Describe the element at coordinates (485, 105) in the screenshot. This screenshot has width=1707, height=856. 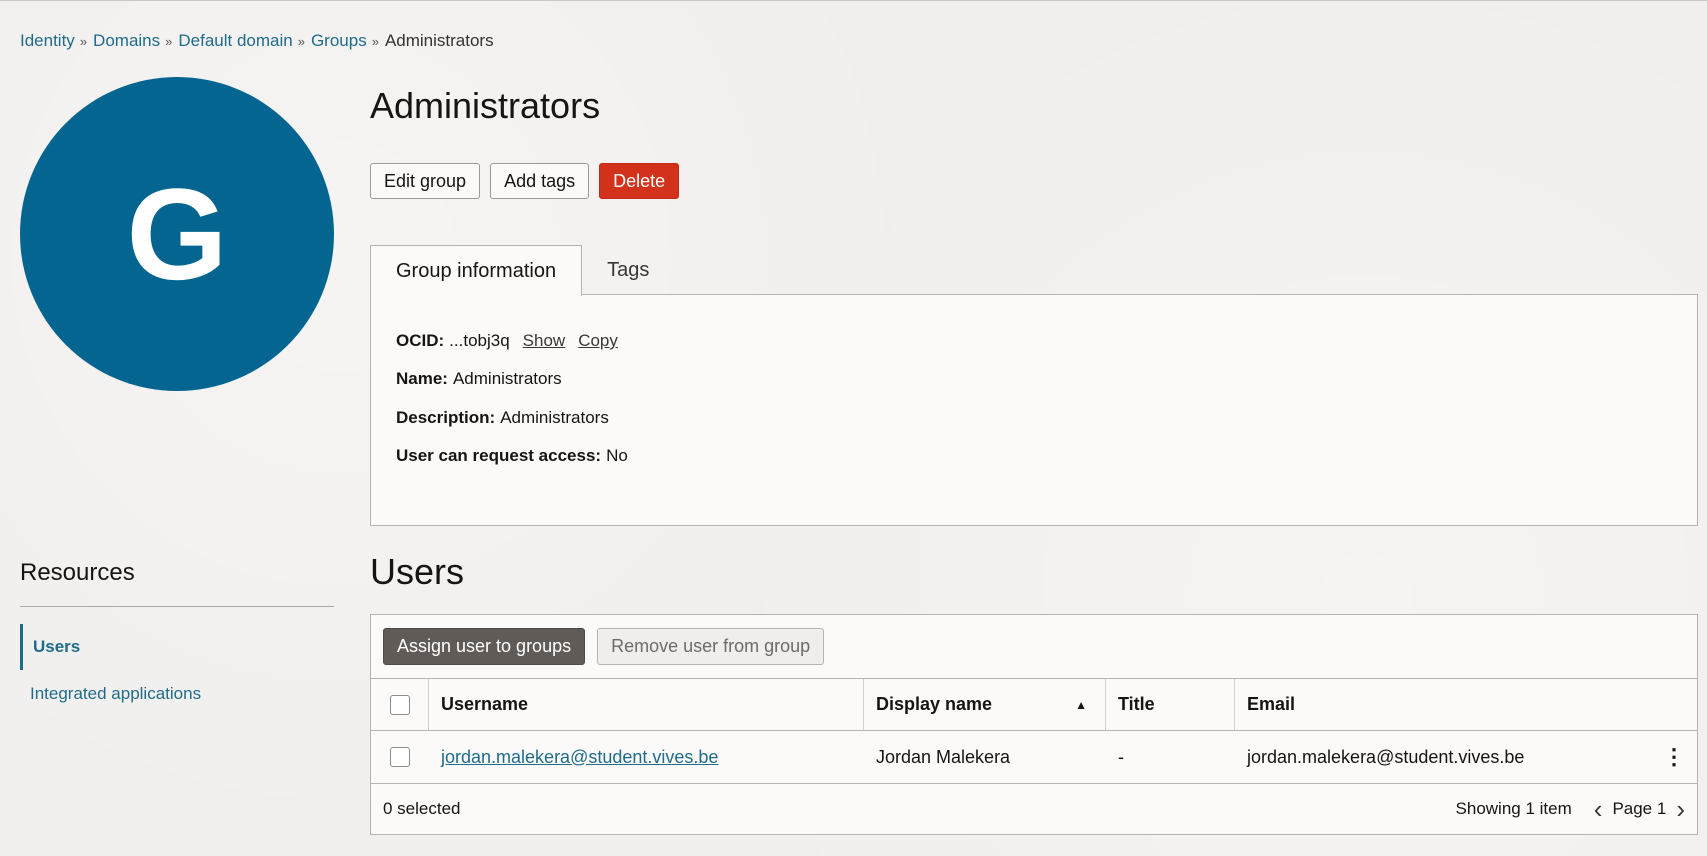
I see `page-title: Administrators` at that location.